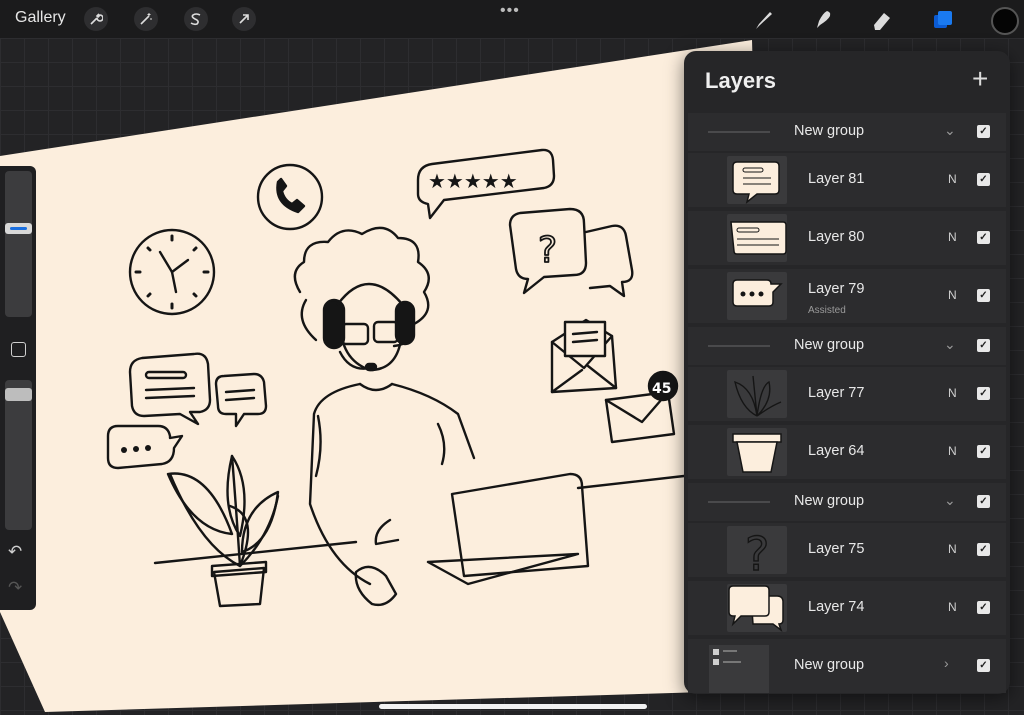  I want to click on layer-row: ? Layer 75 N ✓, so click(847, 550).